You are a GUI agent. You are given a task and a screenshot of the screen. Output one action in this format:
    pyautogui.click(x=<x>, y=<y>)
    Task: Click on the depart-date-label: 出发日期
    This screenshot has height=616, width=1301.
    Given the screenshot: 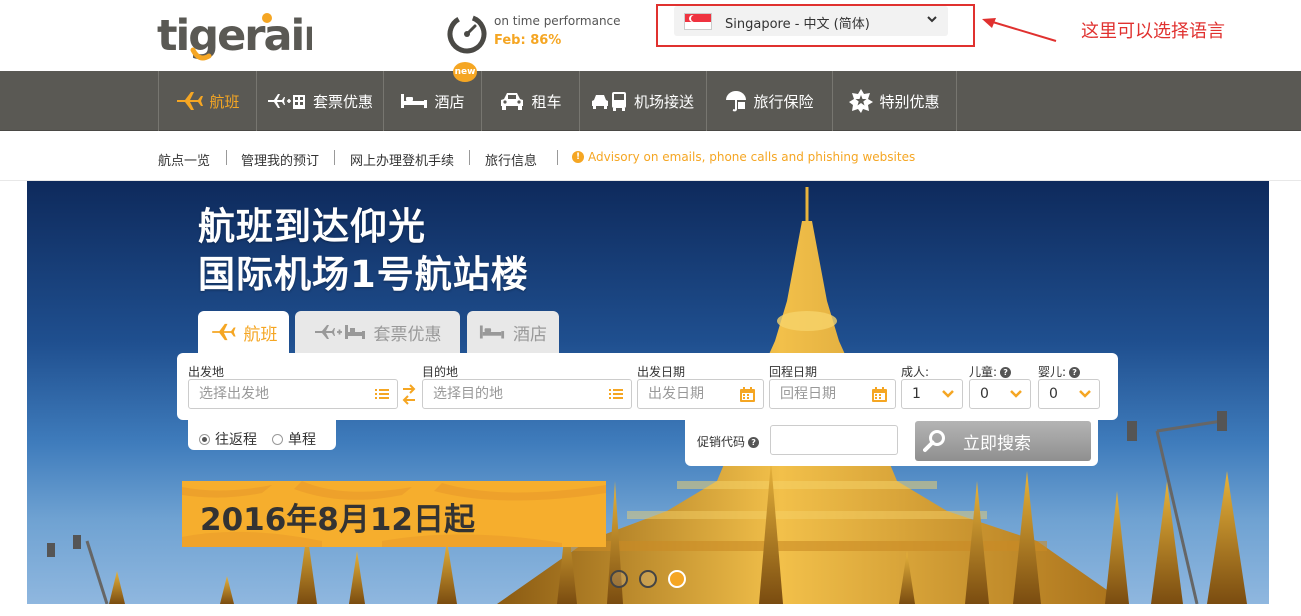 What is the action you would take?
    pyautogui.click(x=661, y=372)
    